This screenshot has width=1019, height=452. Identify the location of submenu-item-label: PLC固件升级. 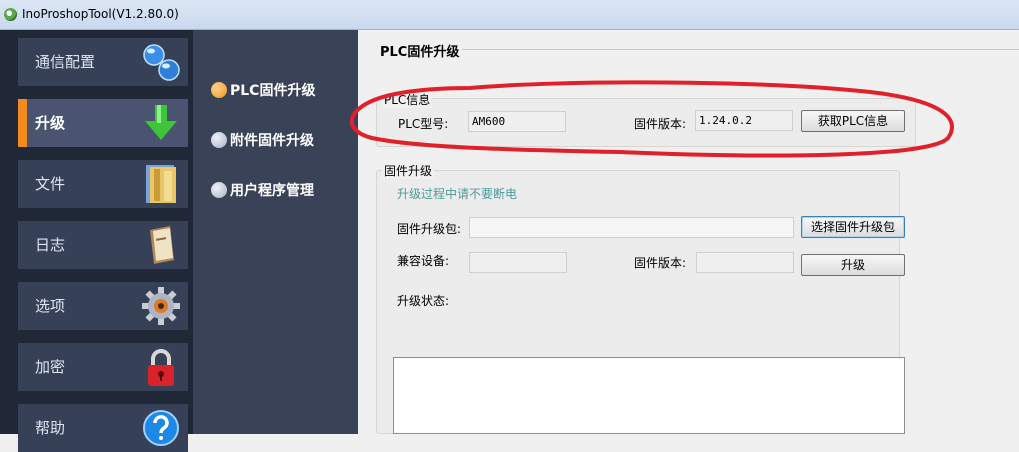
(273, 91).